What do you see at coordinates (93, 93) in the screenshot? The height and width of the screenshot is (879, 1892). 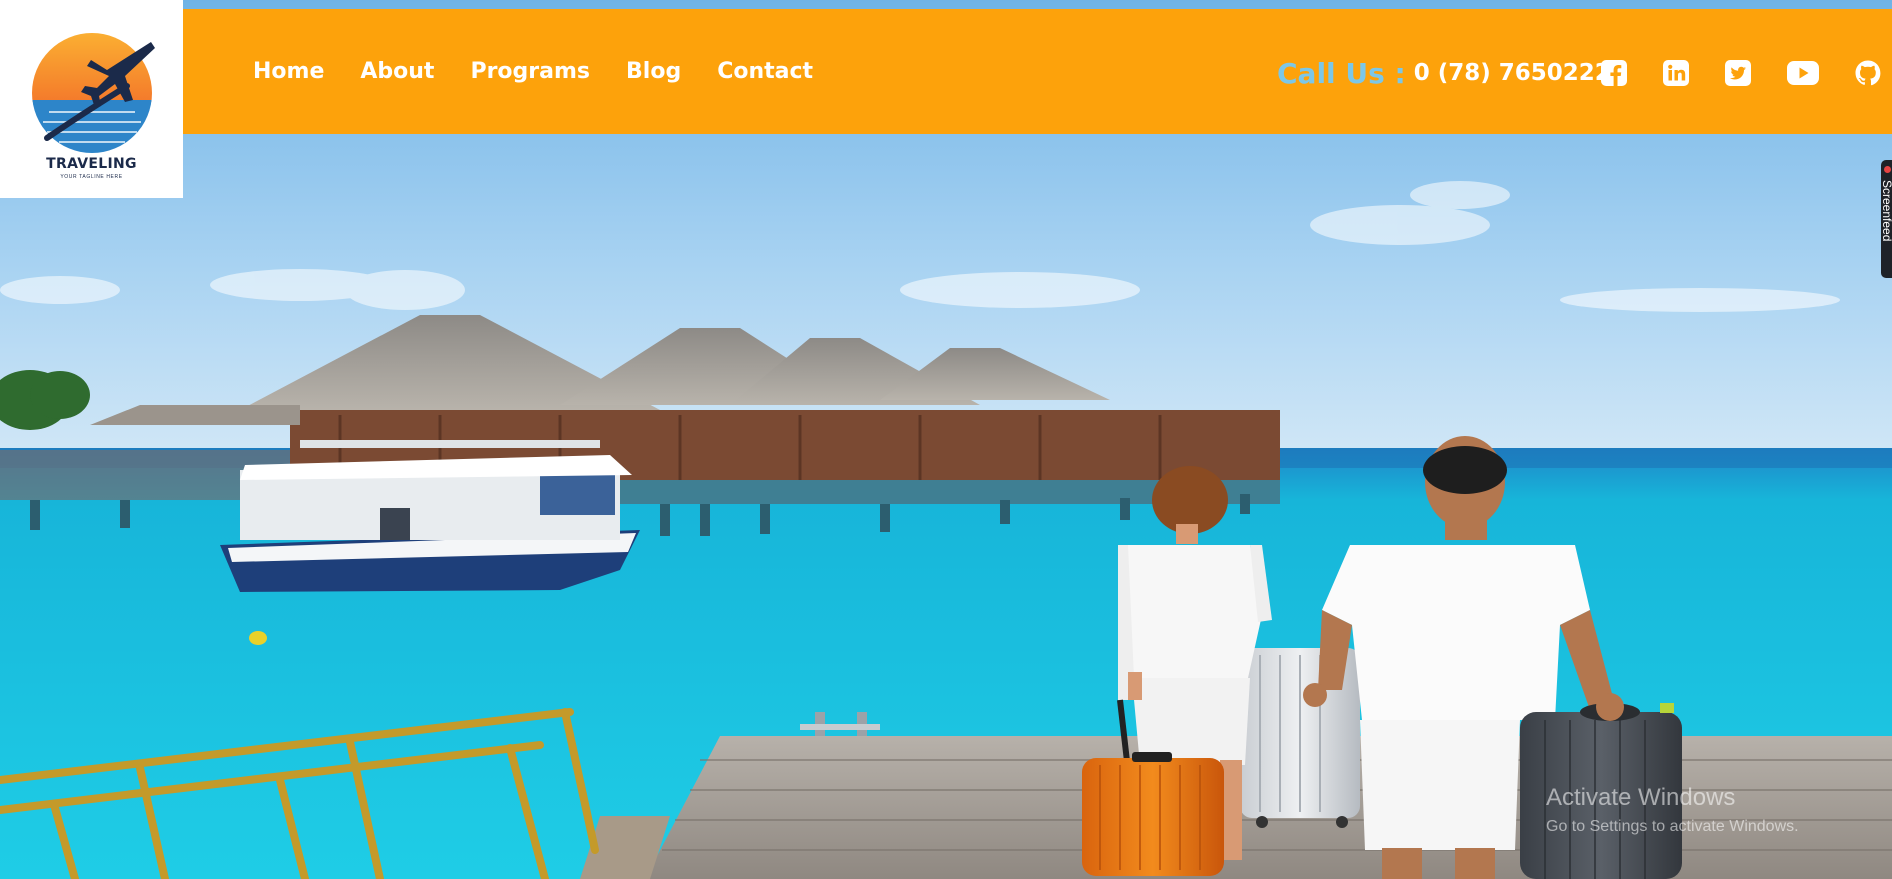 I see `airplane-sunset-logo-icon` at bounding box center [93, 93].